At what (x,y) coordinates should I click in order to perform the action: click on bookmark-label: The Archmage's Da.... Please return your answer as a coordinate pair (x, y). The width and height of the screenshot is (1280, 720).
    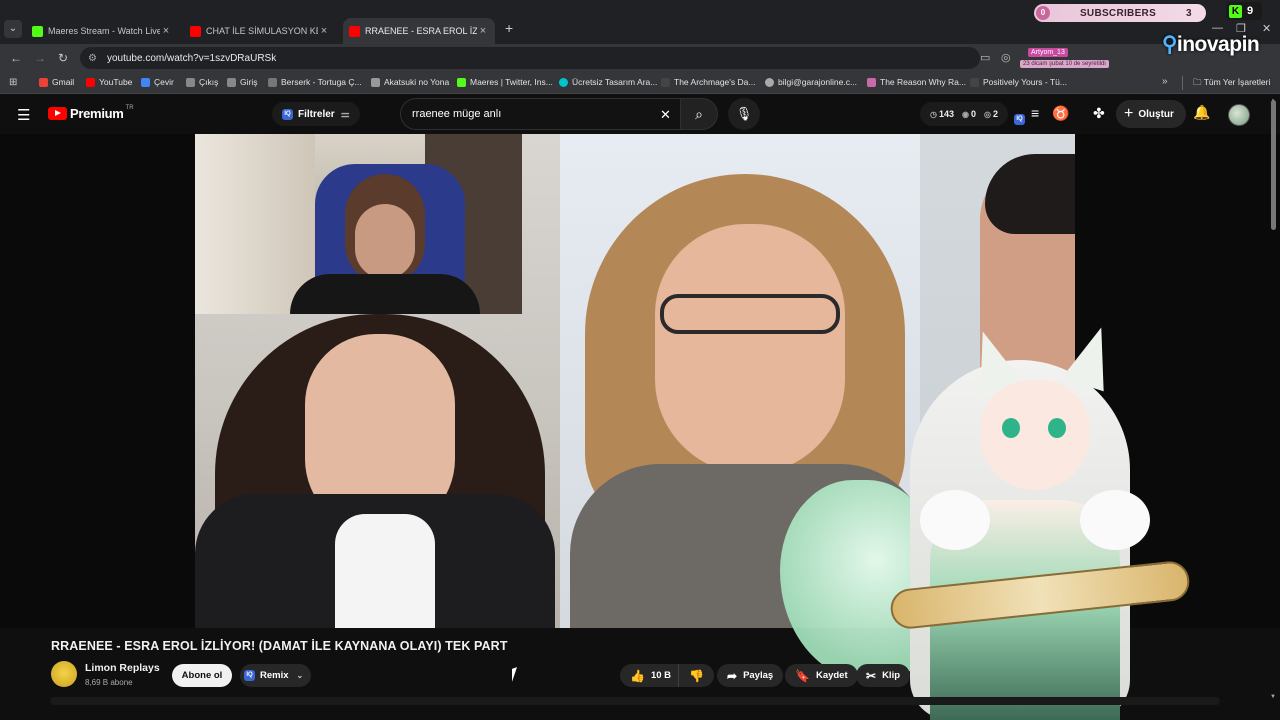
    Looking at the image, I should click on (715, 82).